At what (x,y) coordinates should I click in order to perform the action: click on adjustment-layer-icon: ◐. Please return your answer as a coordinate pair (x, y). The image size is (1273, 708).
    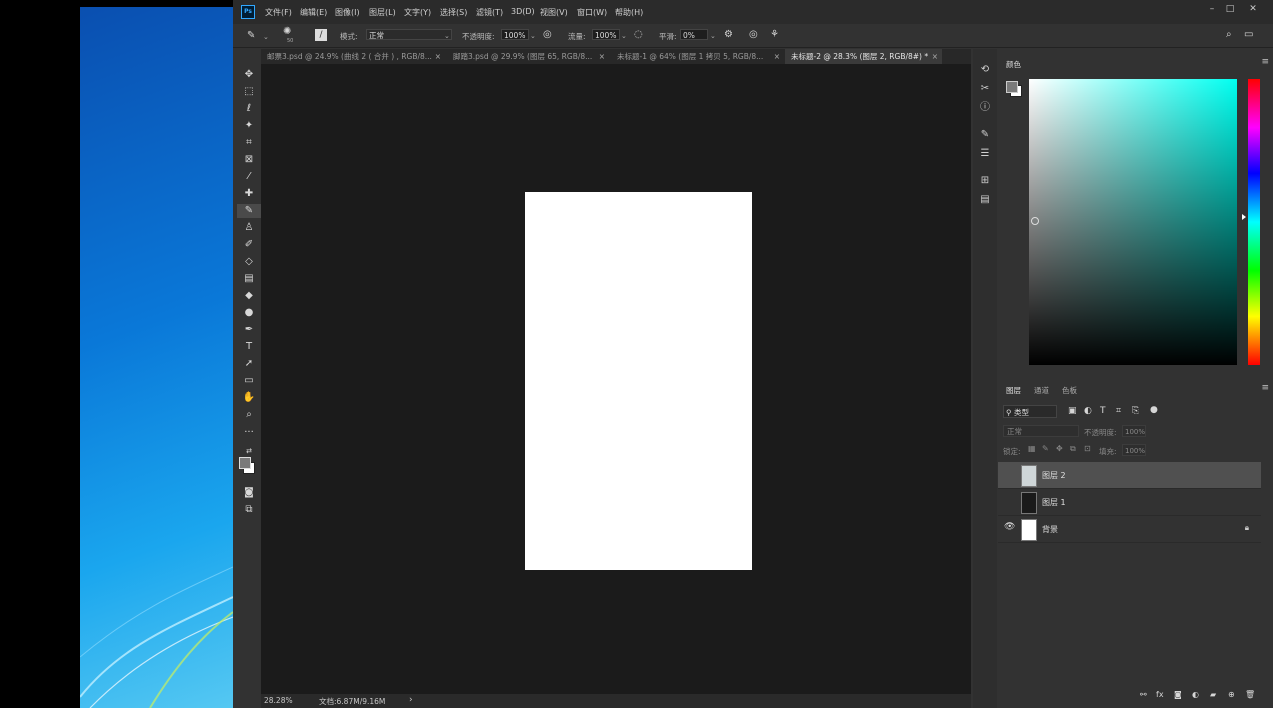
    Looking at the image, I should click on (1195, 695).